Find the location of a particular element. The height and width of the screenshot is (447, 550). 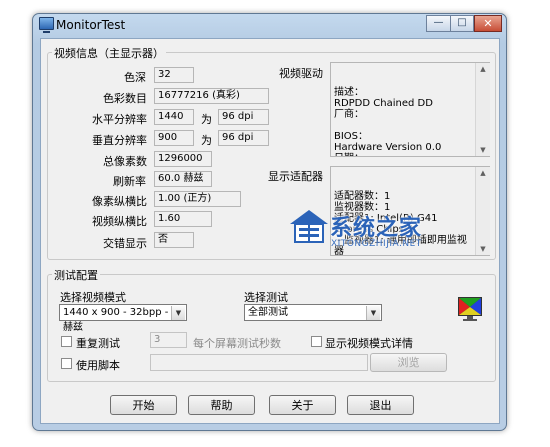

color-depth-label: 色深 is located at coordinates (135, 77).